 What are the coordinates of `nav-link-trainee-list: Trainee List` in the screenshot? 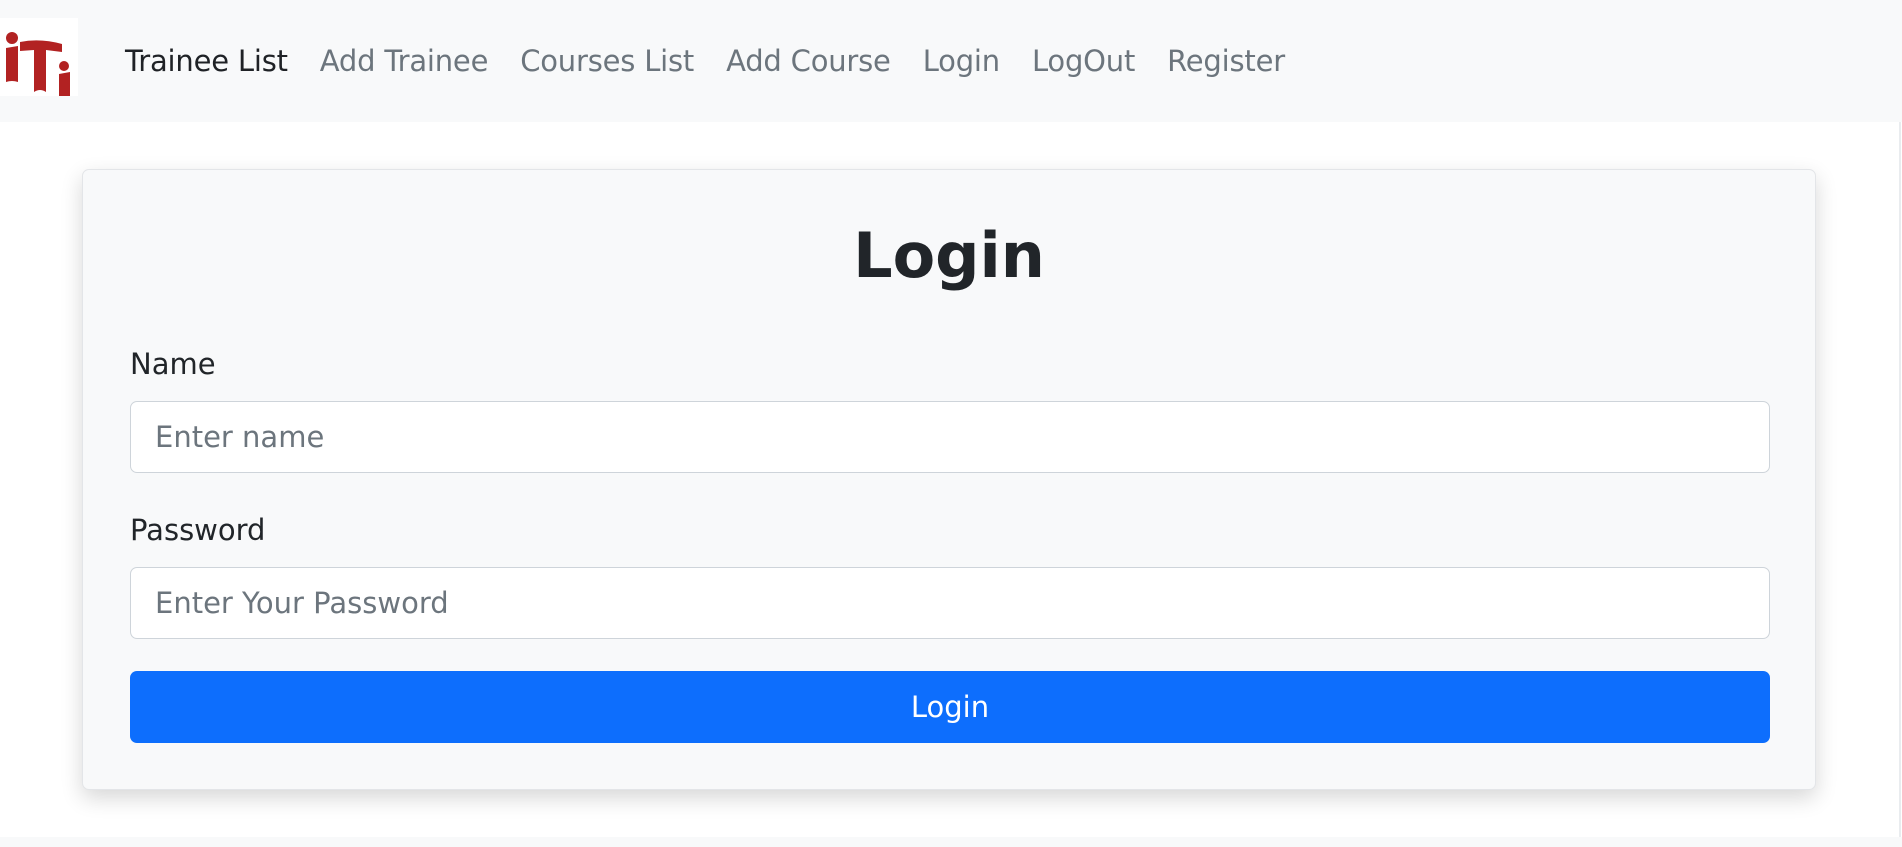 It's located at (206, 61).